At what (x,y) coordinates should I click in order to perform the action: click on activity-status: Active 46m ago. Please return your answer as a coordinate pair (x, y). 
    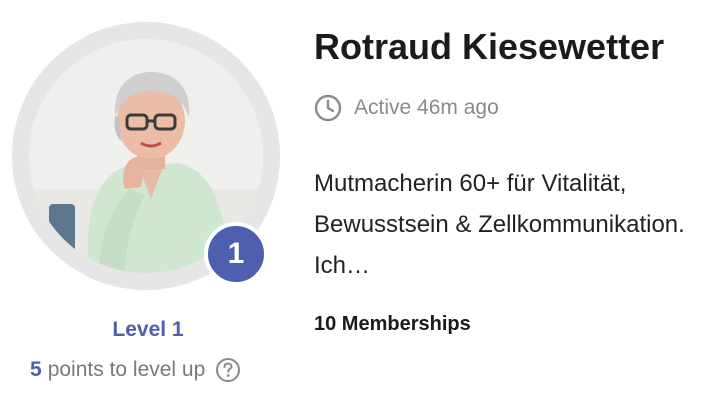
    Looking at the image, I should click on (406, 108).